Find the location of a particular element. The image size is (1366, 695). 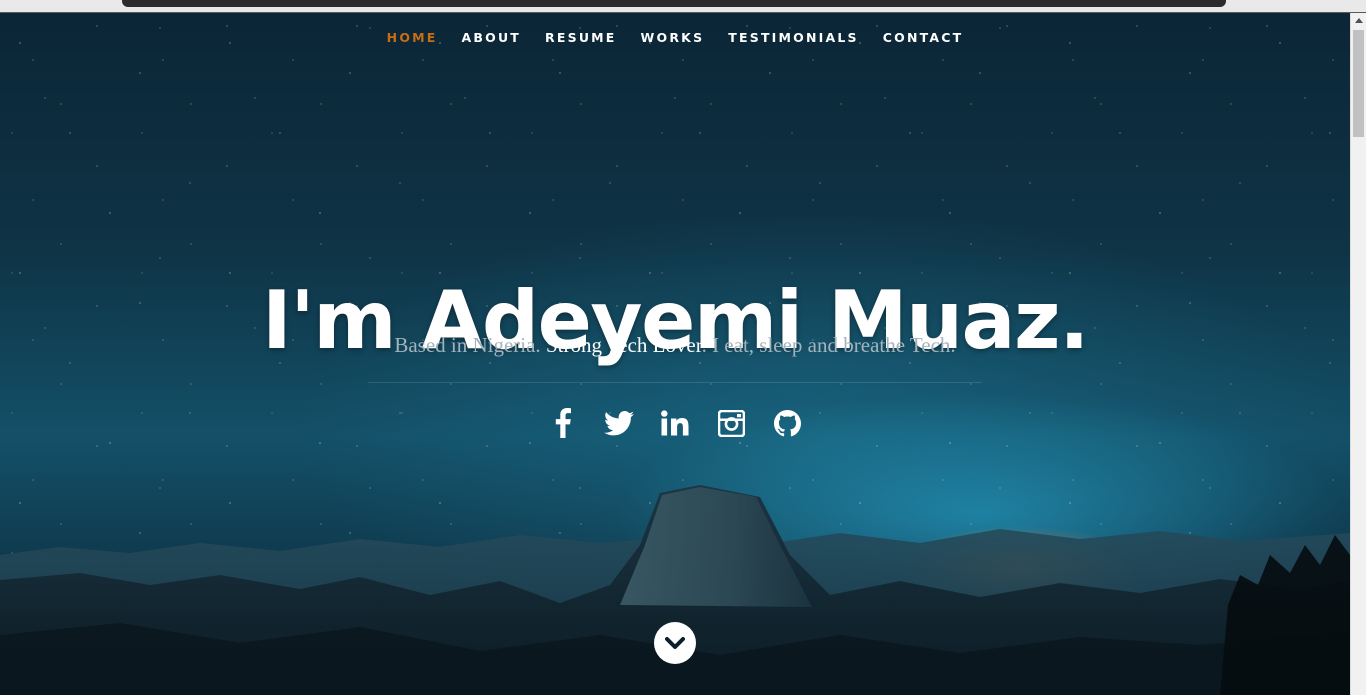

nav-item-about: ABOUT is located at coordinates (492, 38).